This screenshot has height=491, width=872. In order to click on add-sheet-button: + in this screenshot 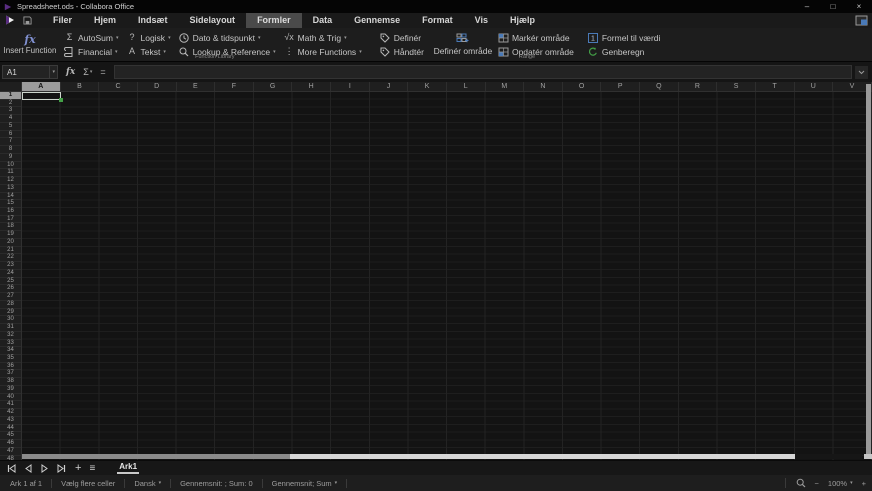, I will do `click(78, 468)`.